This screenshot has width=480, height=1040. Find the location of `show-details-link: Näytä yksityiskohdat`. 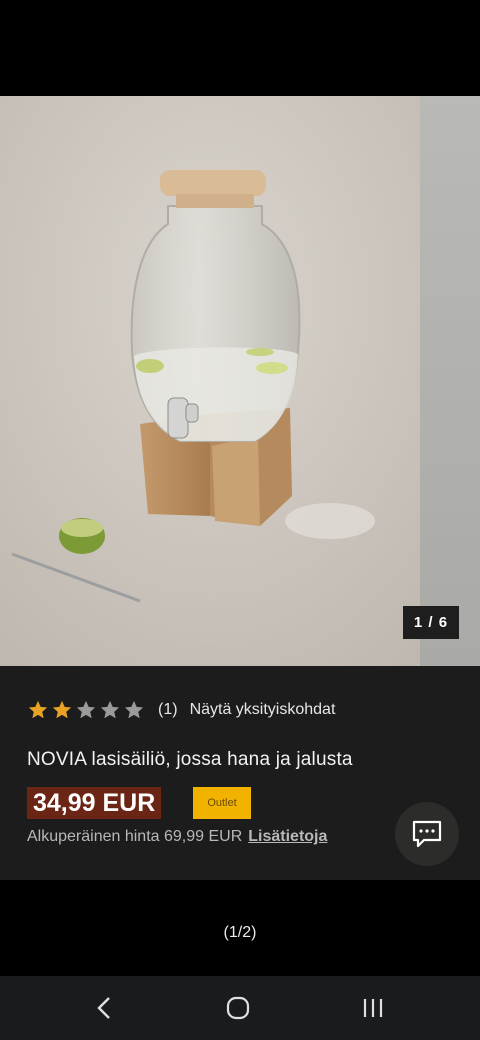

show-details-link: Näytä yksityiskohdat is located at coordinates (263, 710).